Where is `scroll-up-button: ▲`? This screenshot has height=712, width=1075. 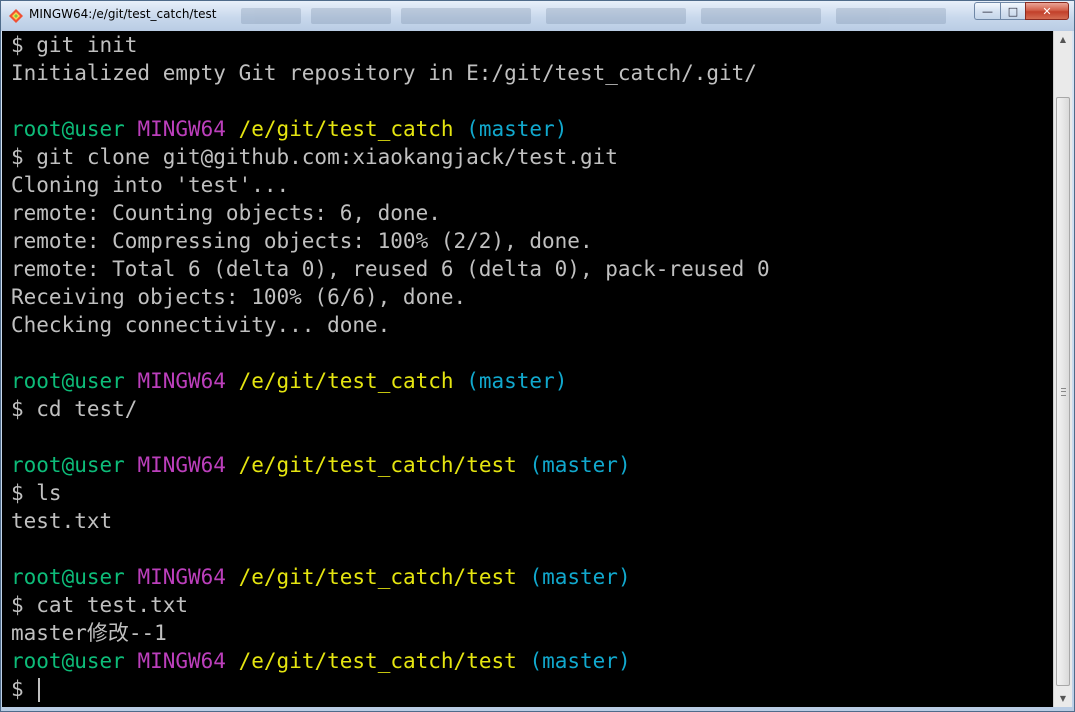
scroll-up-button: ▲ is located at coordinates (1063, 39).